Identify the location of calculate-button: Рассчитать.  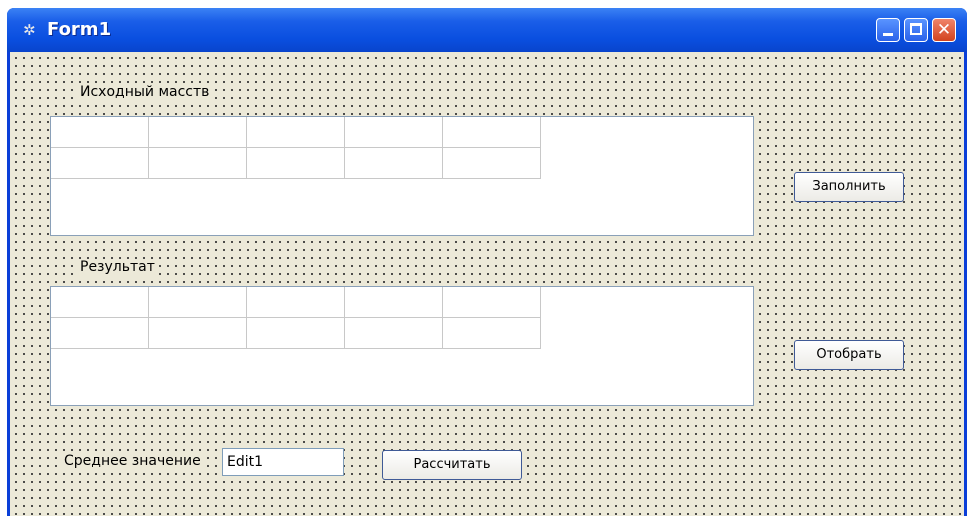
(452, 465).